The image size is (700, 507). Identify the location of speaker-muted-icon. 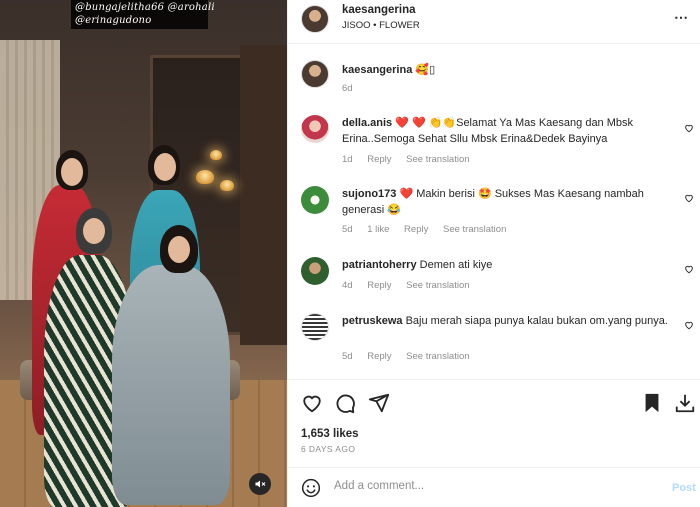
(260, 484).